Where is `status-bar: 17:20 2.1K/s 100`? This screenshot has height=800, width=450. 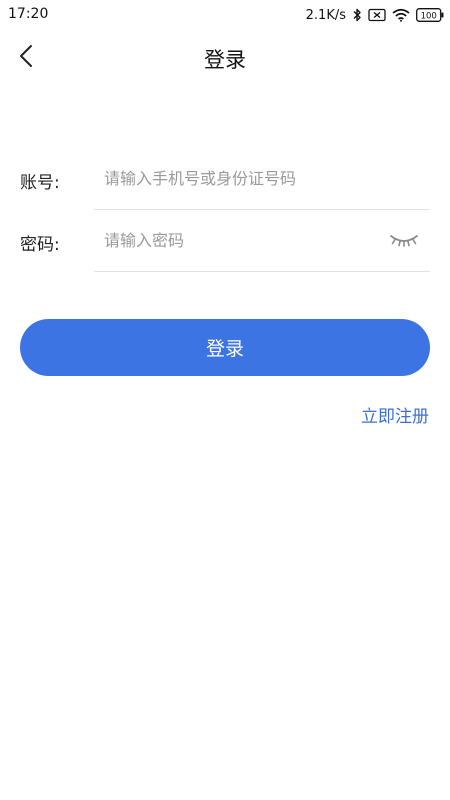 status-bar: 17:20 2.1K/s 100 is located at coordinates (225, 15).